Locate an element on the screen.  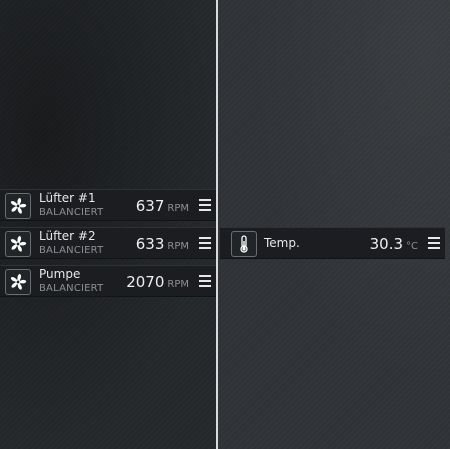
tile-value: 633 is located at coordinates (150, 244).